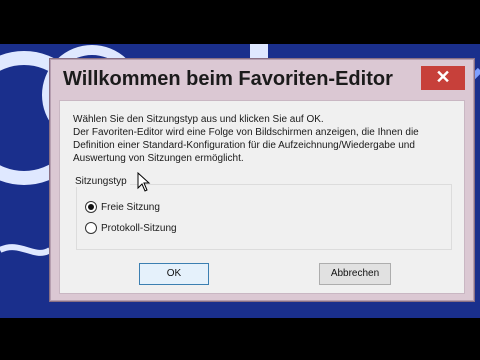 The height and width of the screenshot is (360, 480). What do you see at coordinates (174, 274) in the screenshot?
I see `ok-button: OK` at bounding box center [174, 274].